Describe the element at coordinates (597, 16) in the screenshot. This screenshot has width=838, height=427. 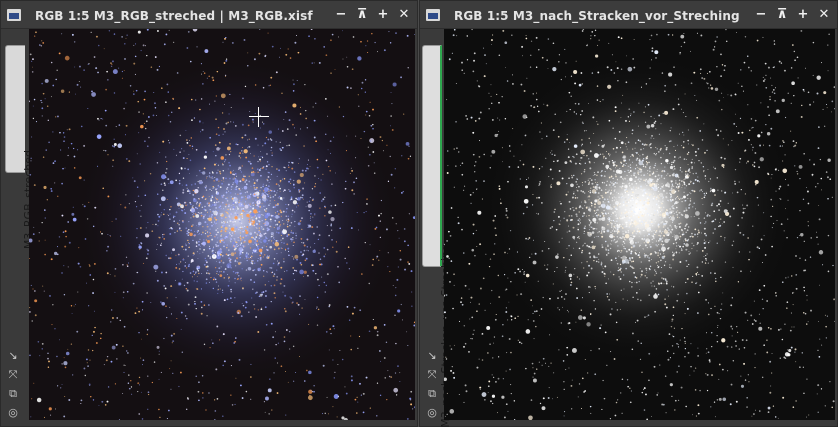
I see `window-title: RGB 1:5 M3_nach_Stracken_vor_Streching` at that location.